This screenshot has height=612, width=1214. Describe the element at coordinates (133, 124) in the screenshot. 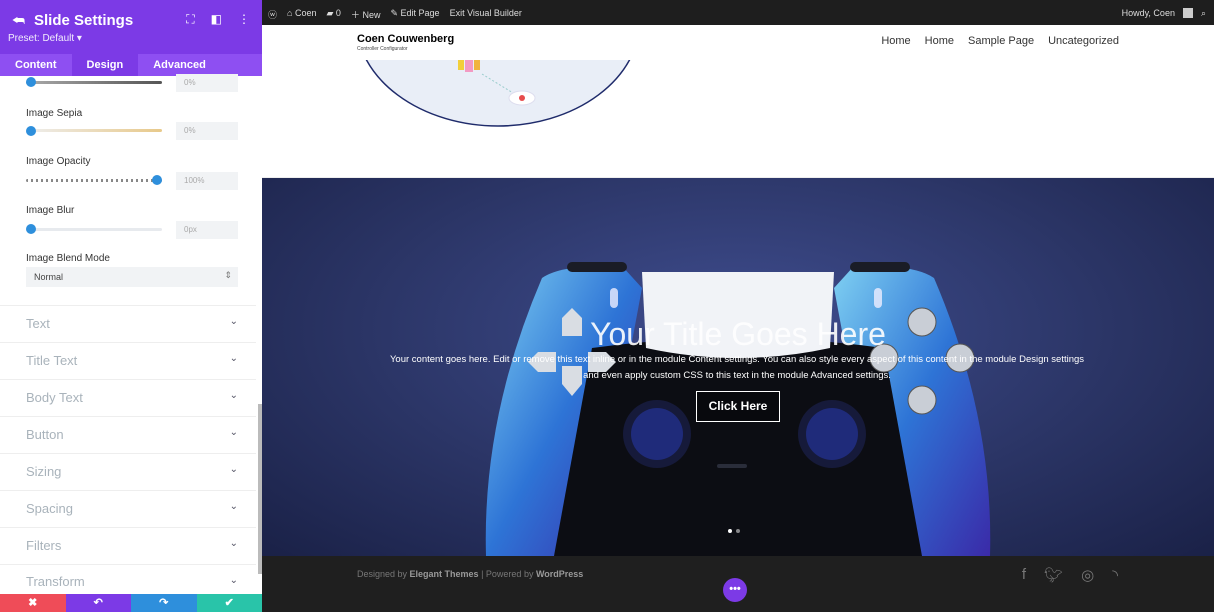

I see `setting-image-sepia: Image Sepia 0%` at that location.